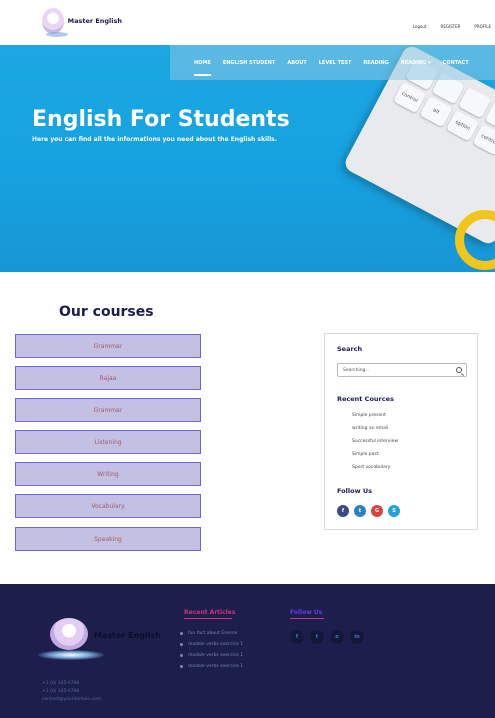  I want to click on logo-emblem-icon, so click(55, 22).